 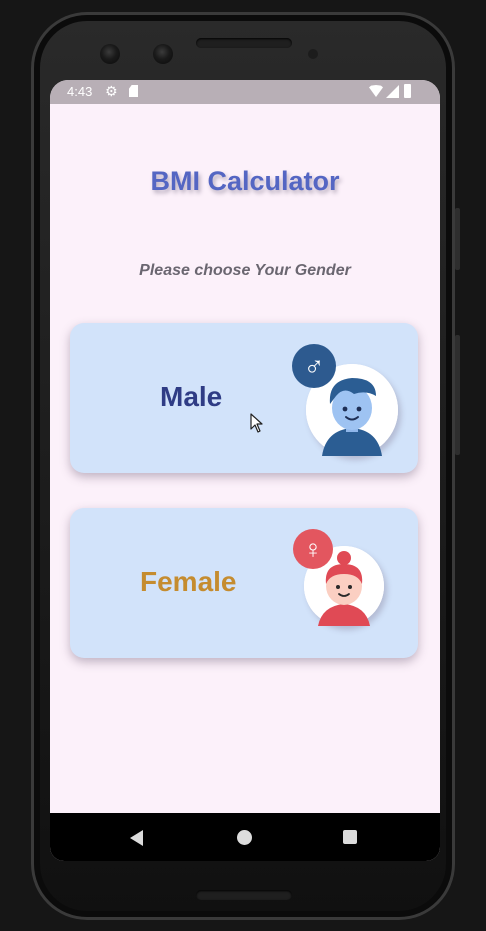 What do you see at coordinates (245, 270) in the screenshot?
I see `page-subtitle: Please choose Your Gender` at bounding box center [245, 270].